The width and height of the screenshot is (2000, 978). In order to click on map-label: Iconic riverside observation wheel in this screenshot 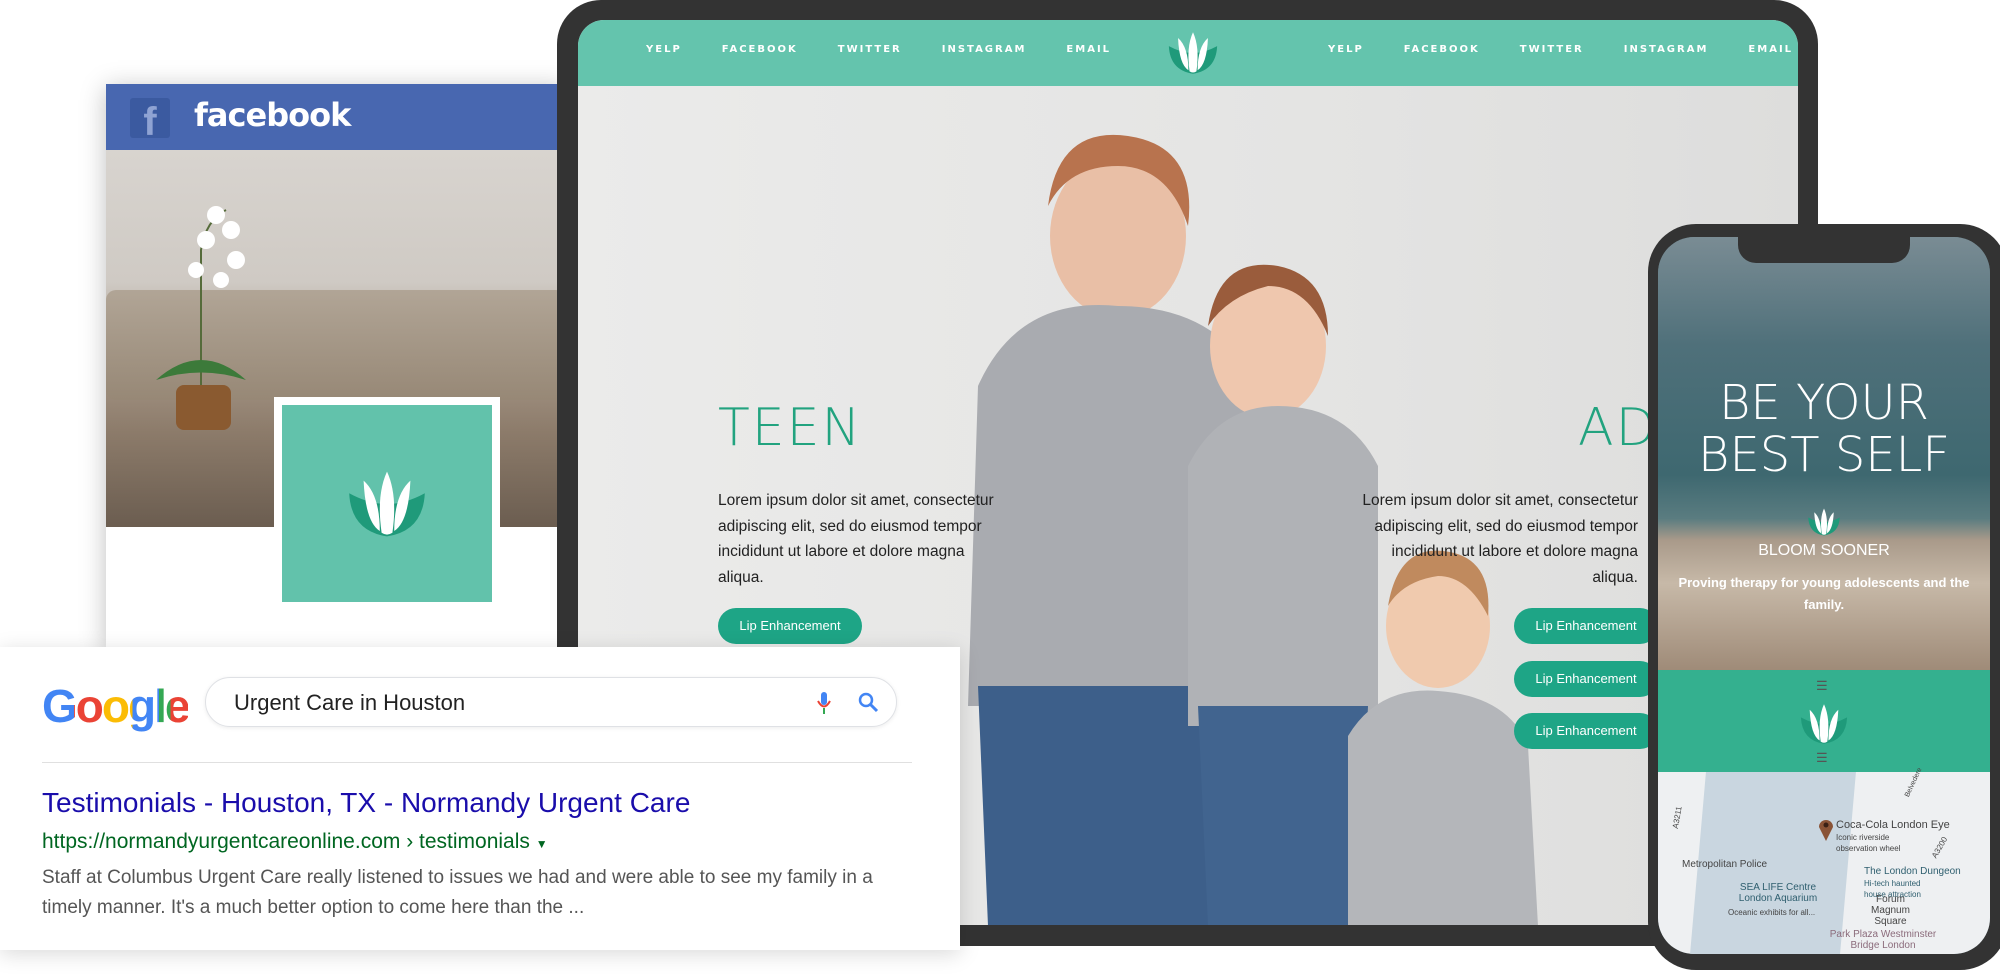, I will do `click(1868, 843)`.